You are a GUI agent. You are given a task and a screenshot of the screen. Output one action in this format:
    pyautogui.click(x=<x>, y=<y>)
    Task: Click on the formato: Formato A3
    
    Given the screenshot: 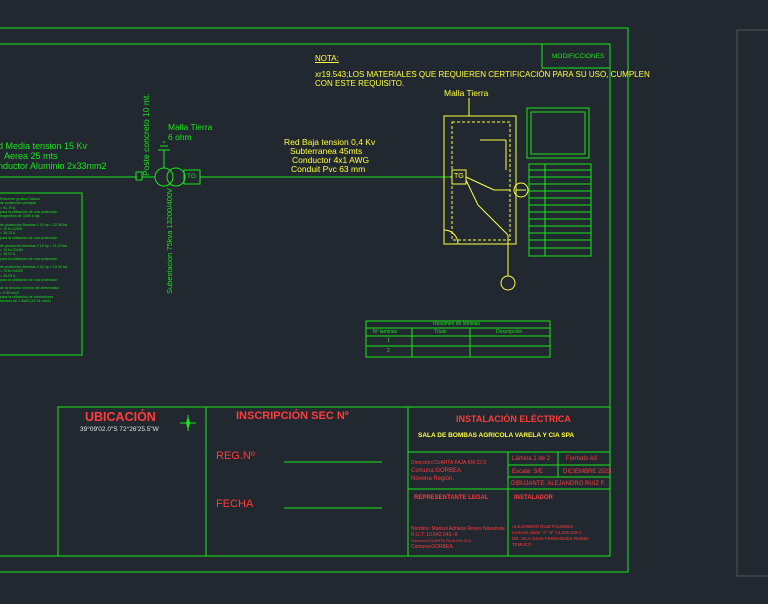 What is the action you would take?
    pyautogui.click(x=582, y=459)
    